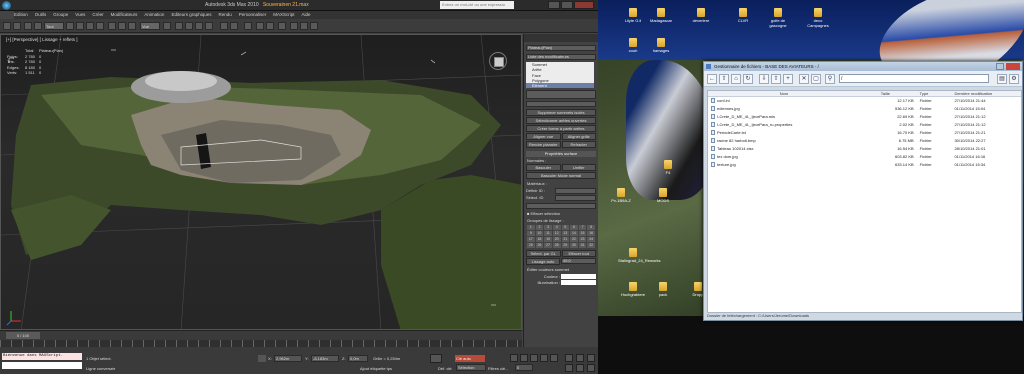  I want to click on object-name-field: Plateau(Plan), so click(561, 48).